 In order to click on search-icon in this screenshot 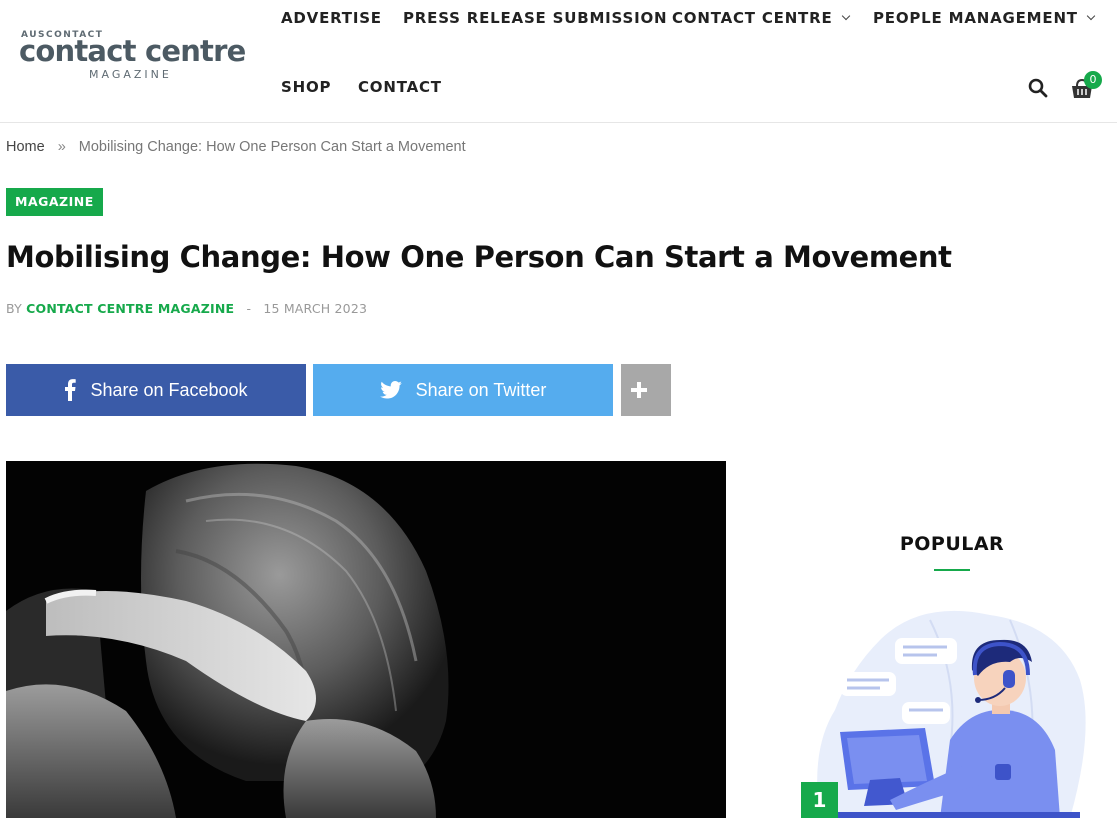, I will do `click(1038, 88)`.